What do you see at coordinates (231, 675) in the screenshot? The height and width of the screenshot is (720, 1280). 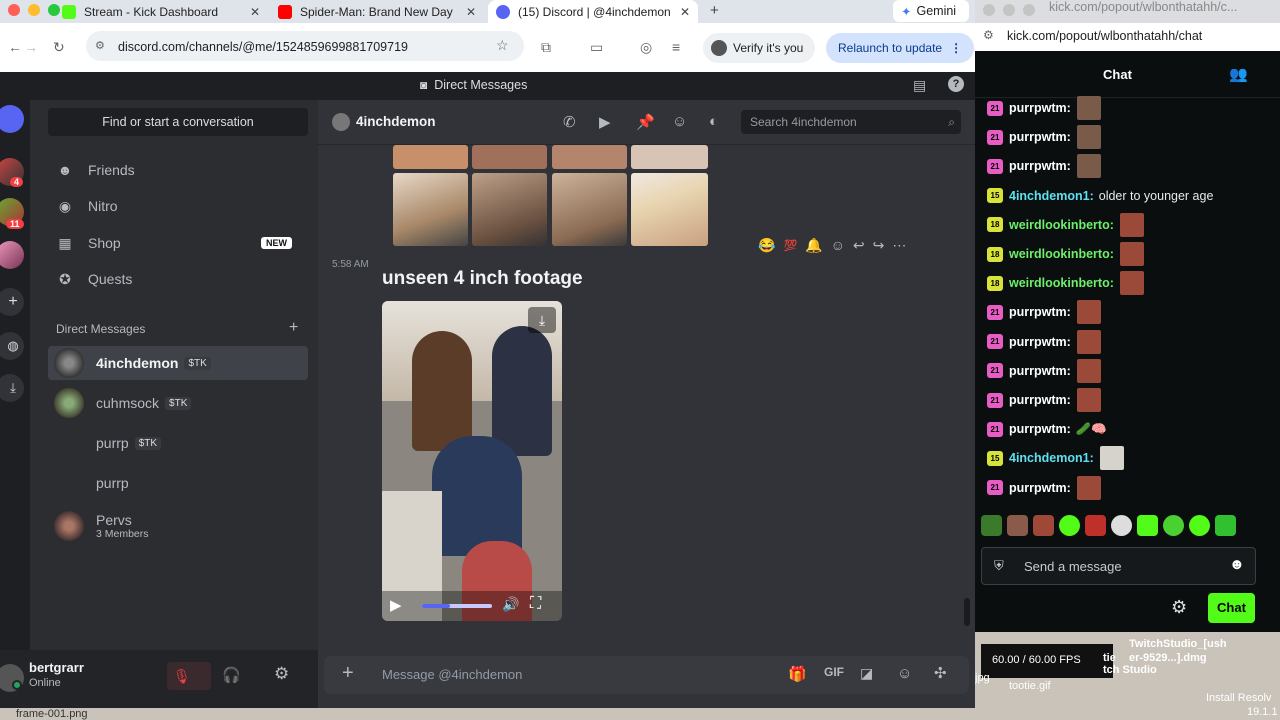 I see `headset-icon: 🎧` at bounding box center [231, 675].